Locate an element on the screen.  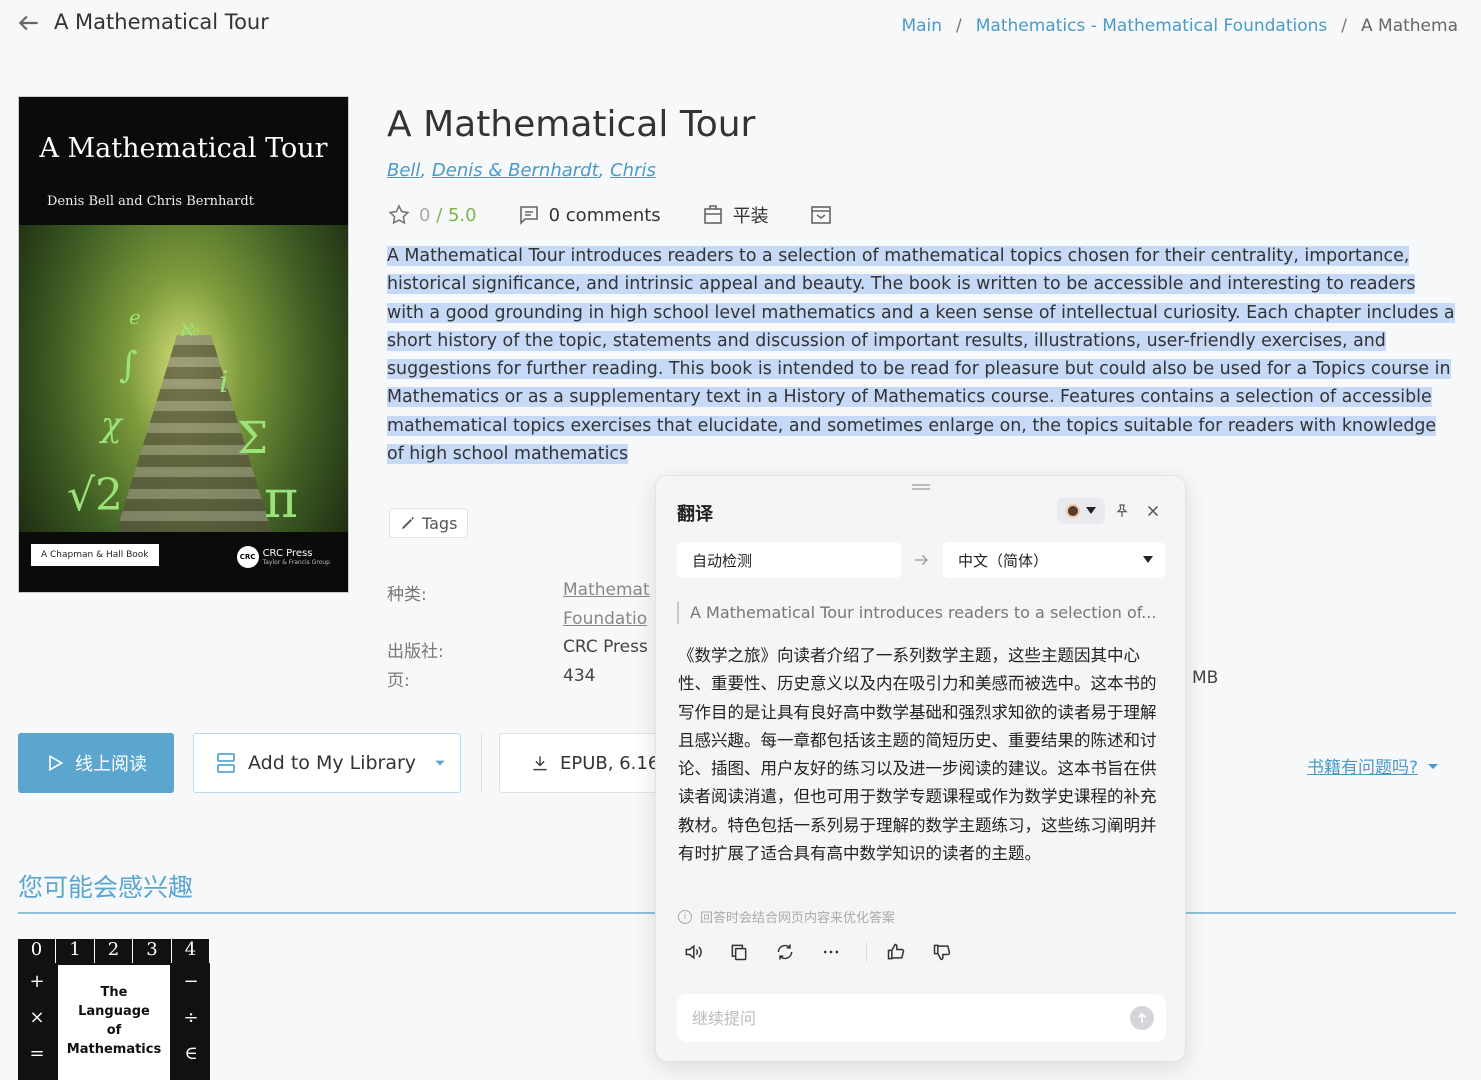
recommended-title-line: Mathematics is located at coordinates (114, 1049).